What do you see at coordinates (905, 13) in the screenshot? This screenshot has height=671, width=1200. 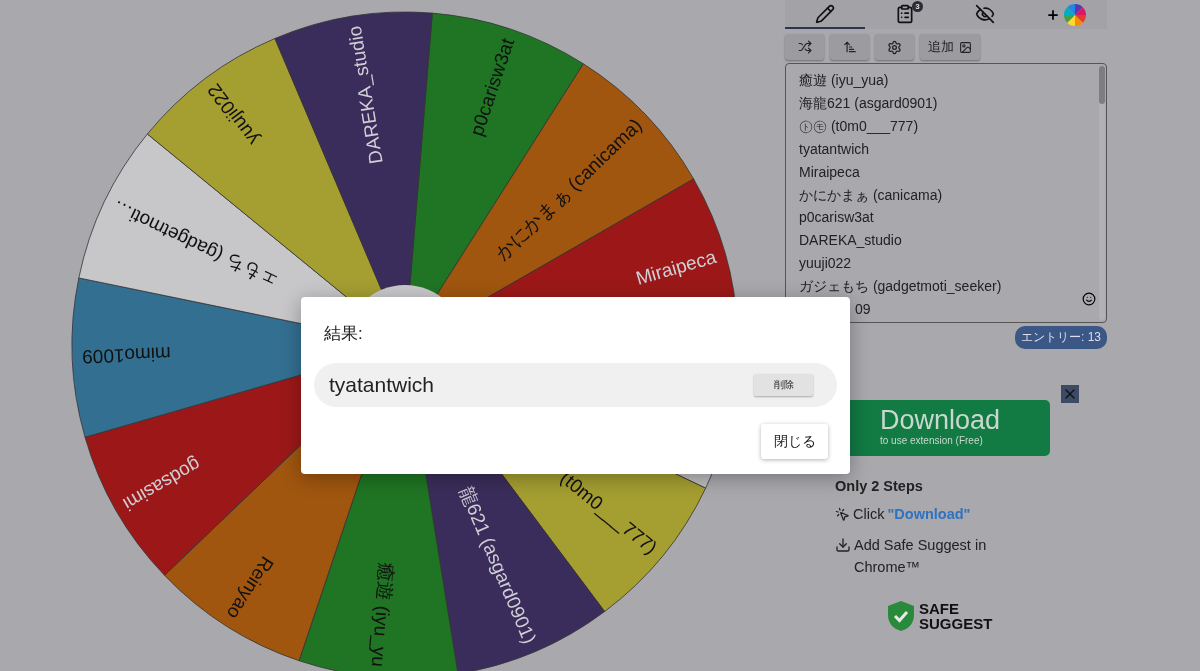 I see `clipboard-icon` at bounding box center [905, 13].